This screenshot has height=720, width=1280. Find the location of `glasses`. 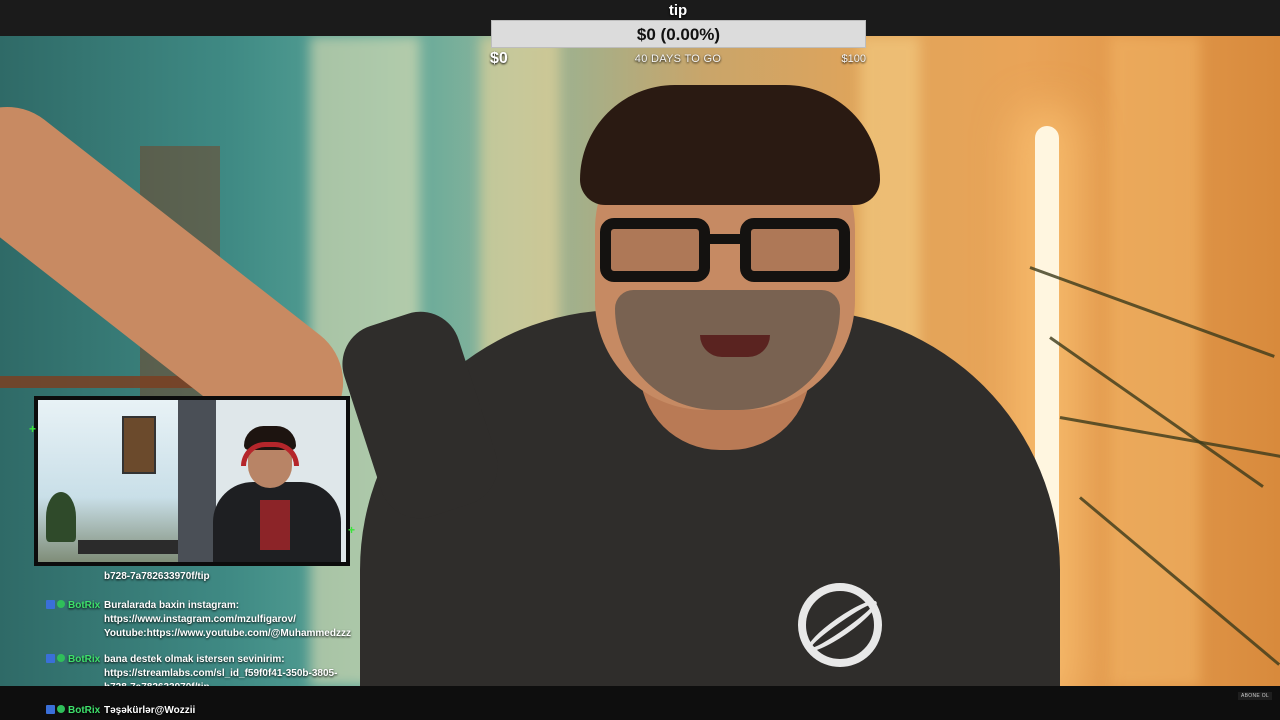

glasses is located at coordinates (725, 253).